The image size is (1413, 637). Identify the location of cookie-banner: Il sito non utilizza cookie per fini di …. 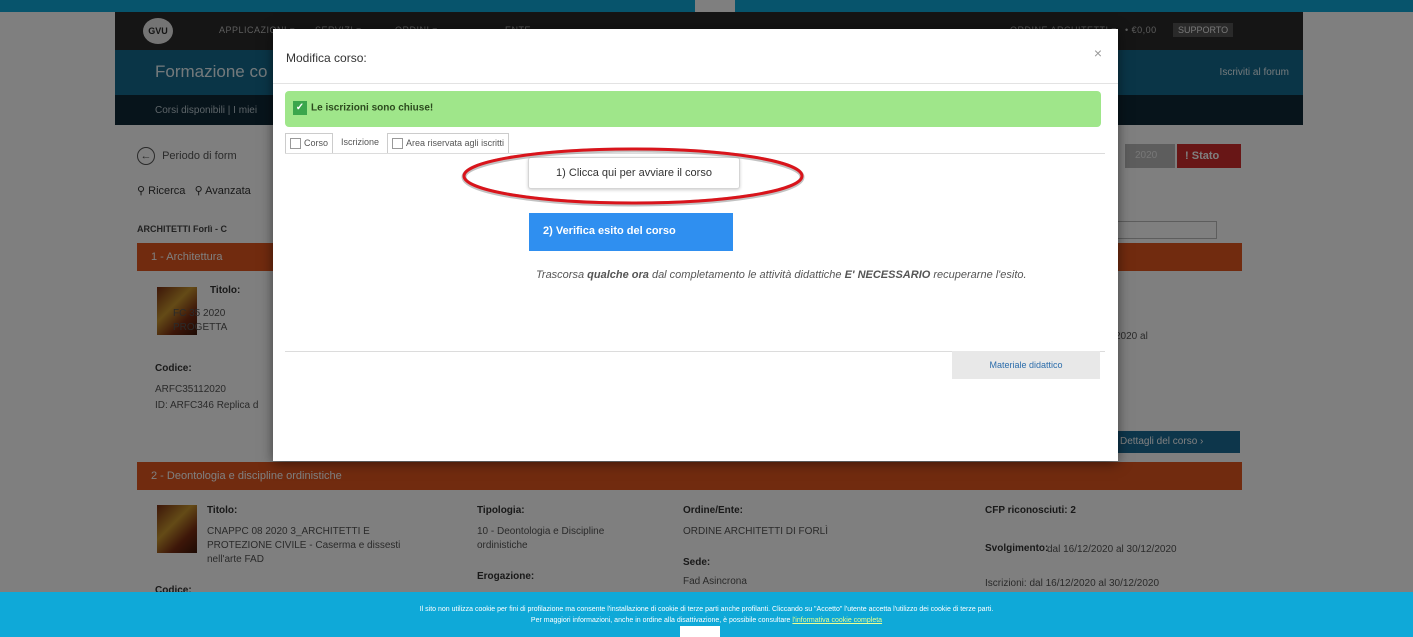
(706, 614).